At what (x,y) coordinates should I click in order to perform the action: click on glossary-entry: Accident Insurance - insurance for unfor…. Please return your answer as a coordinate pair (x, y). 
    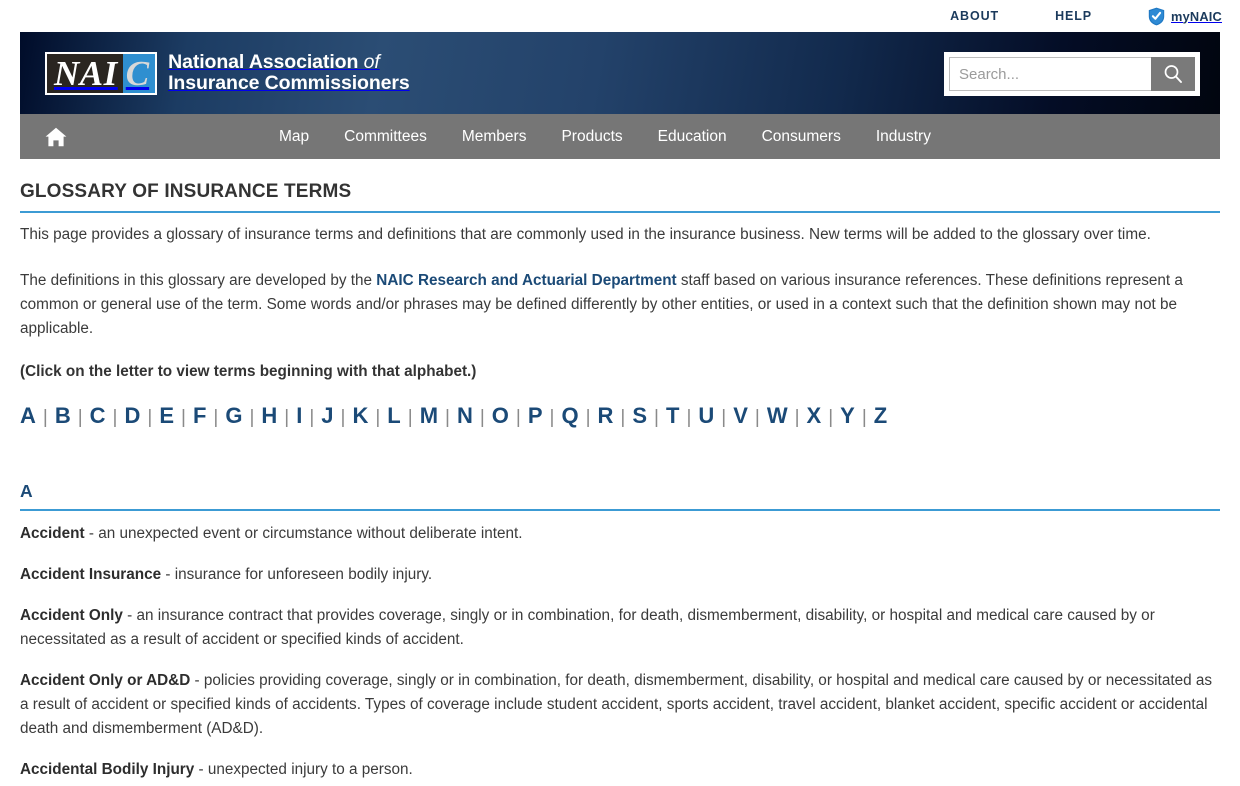
    Looking at the image, I should click on (620, 575).